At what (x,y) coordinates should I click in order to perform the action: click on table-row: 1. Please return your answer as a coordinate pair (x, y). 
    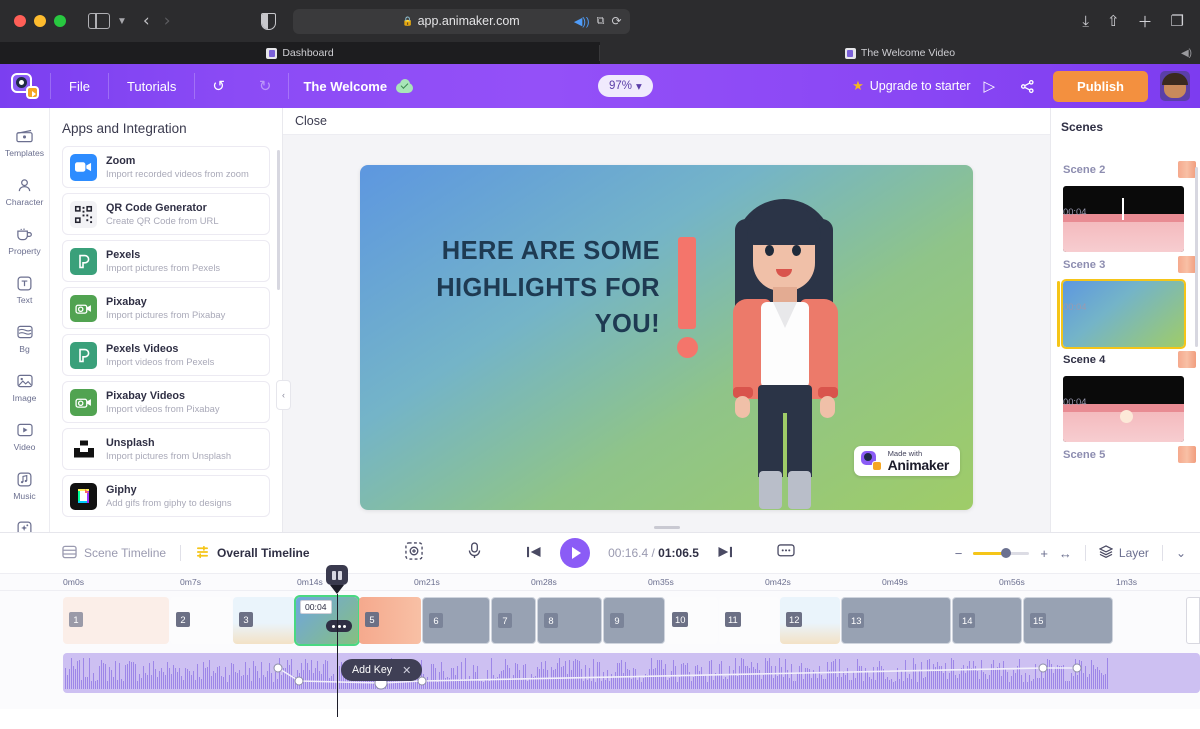
    Looking at the image, I should click on (116, 620).